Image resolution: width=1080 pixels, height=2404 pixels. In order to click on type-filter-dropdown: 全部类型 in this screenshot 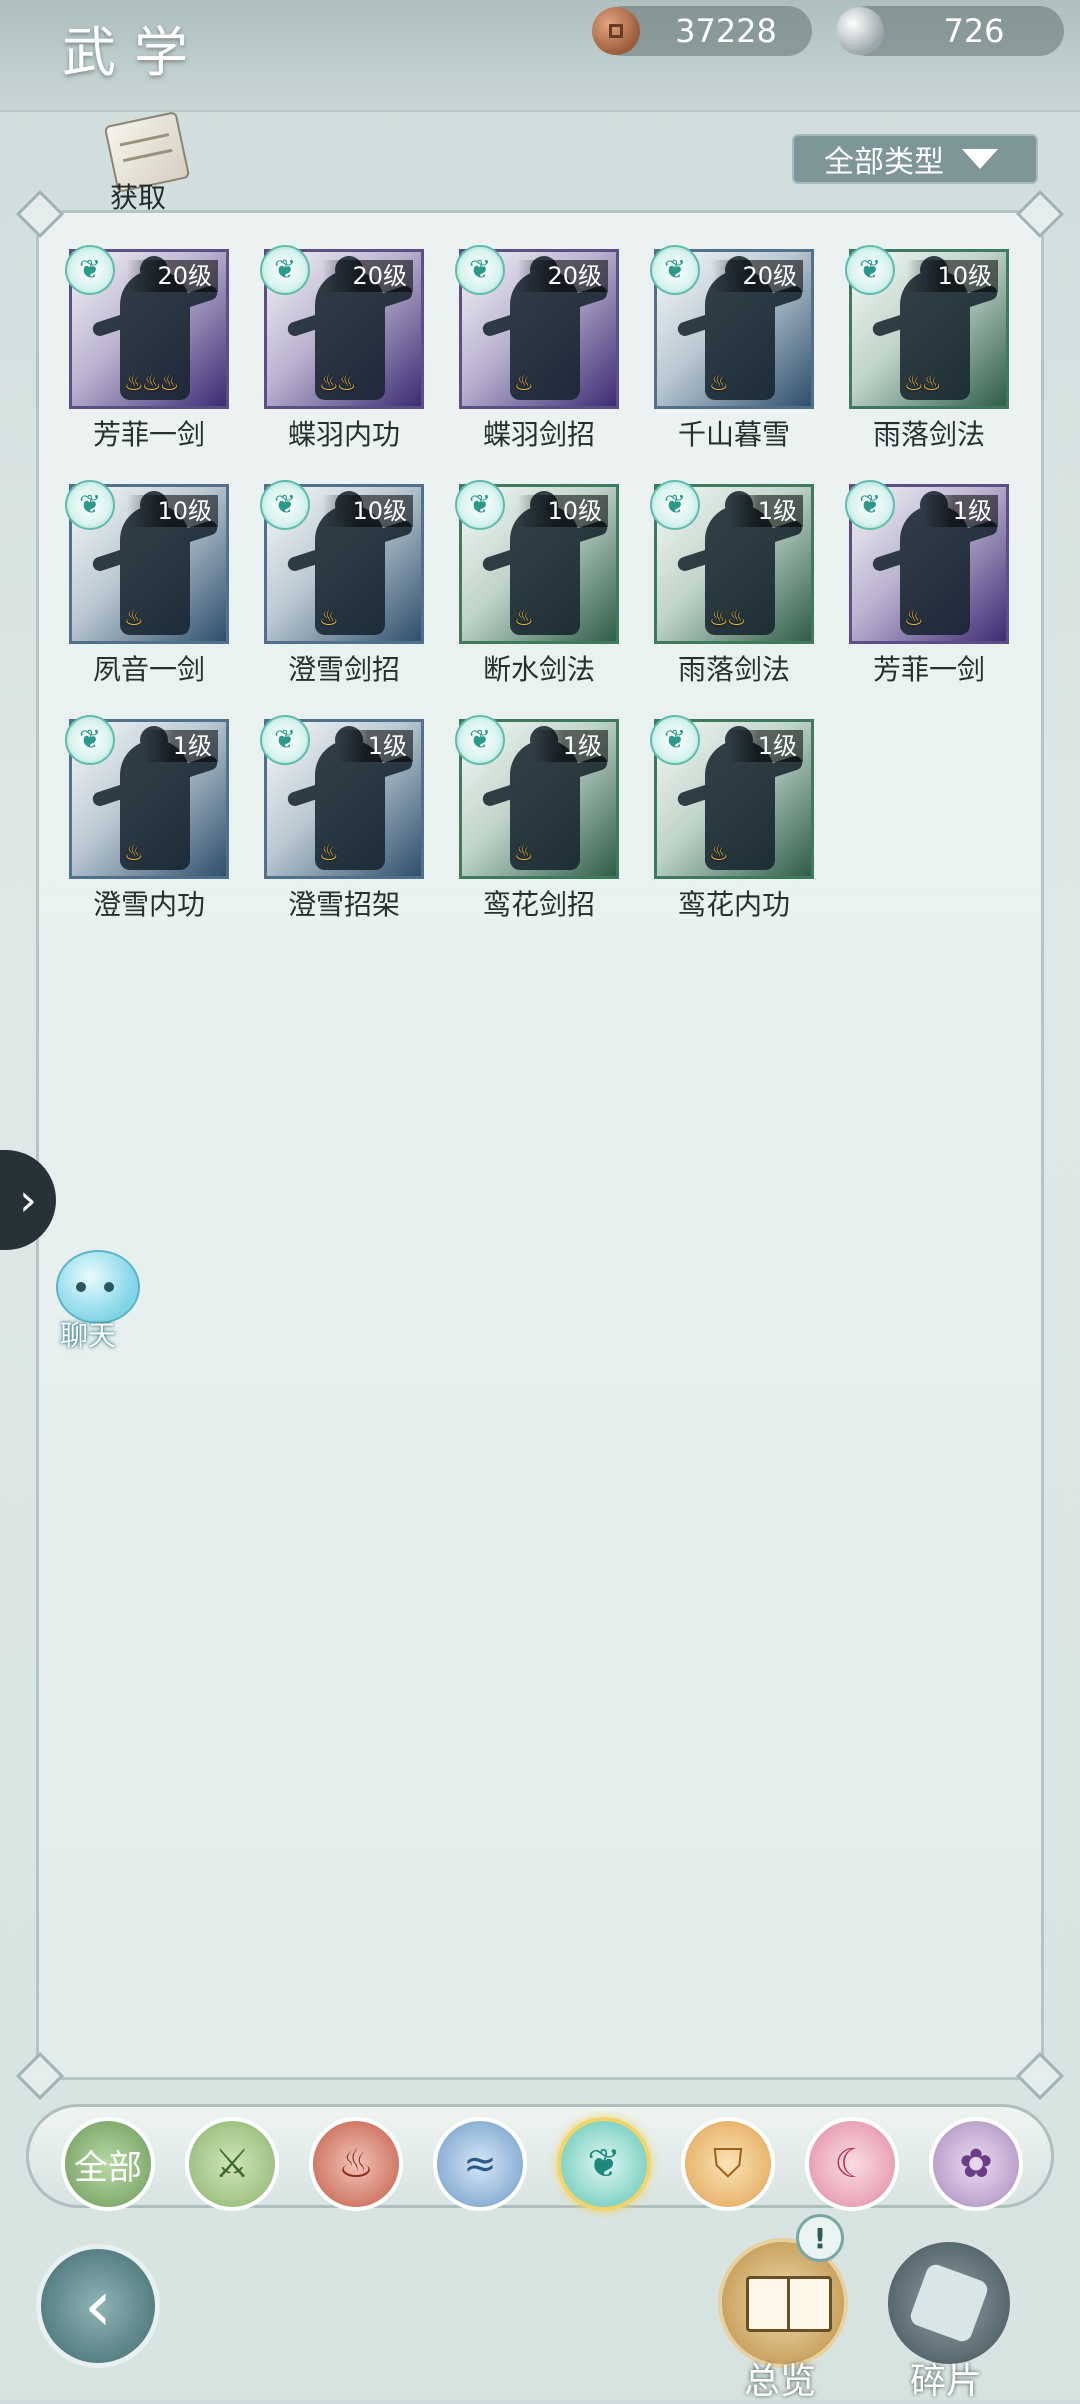, I will do `click(915, 159)`.